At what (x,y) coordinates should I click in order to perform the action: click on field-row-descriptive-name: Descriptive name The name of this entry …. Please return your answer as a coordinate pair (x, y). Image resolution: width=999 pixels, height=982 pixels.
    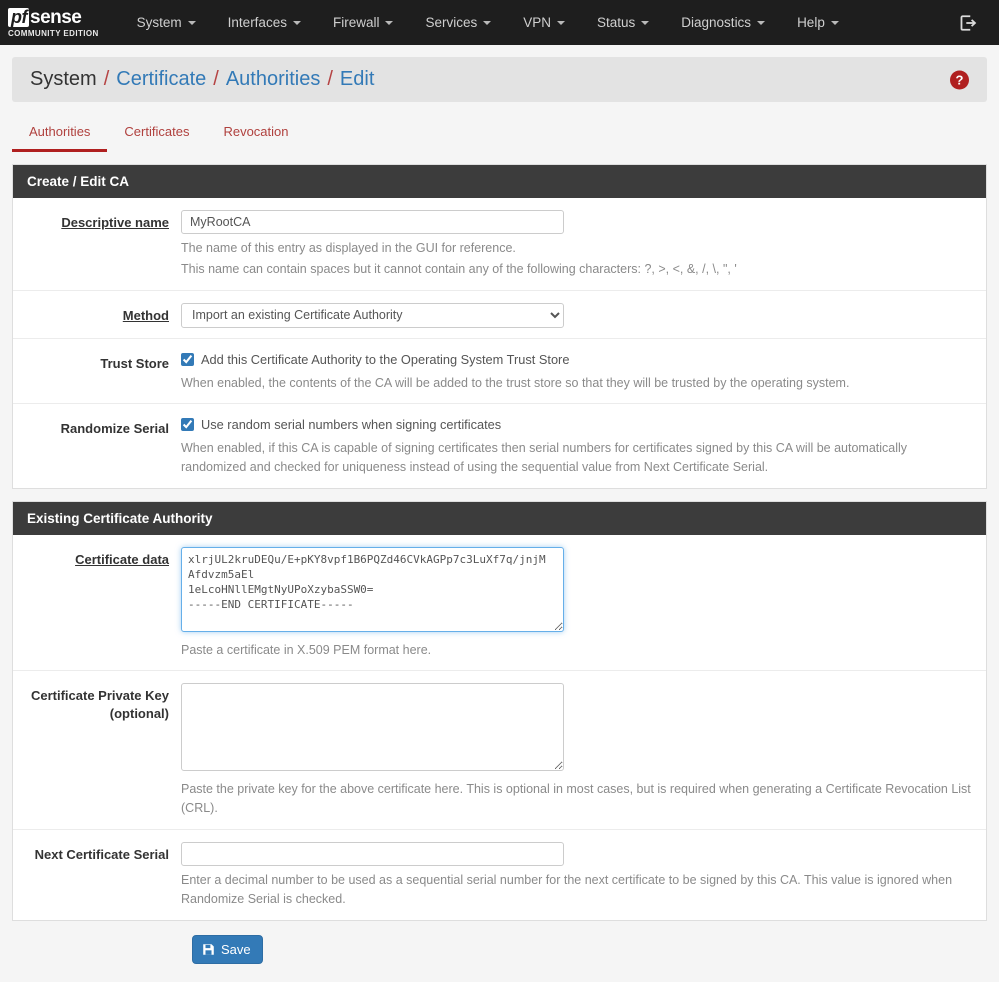
    Looking at the image, I should click on (499, 244).